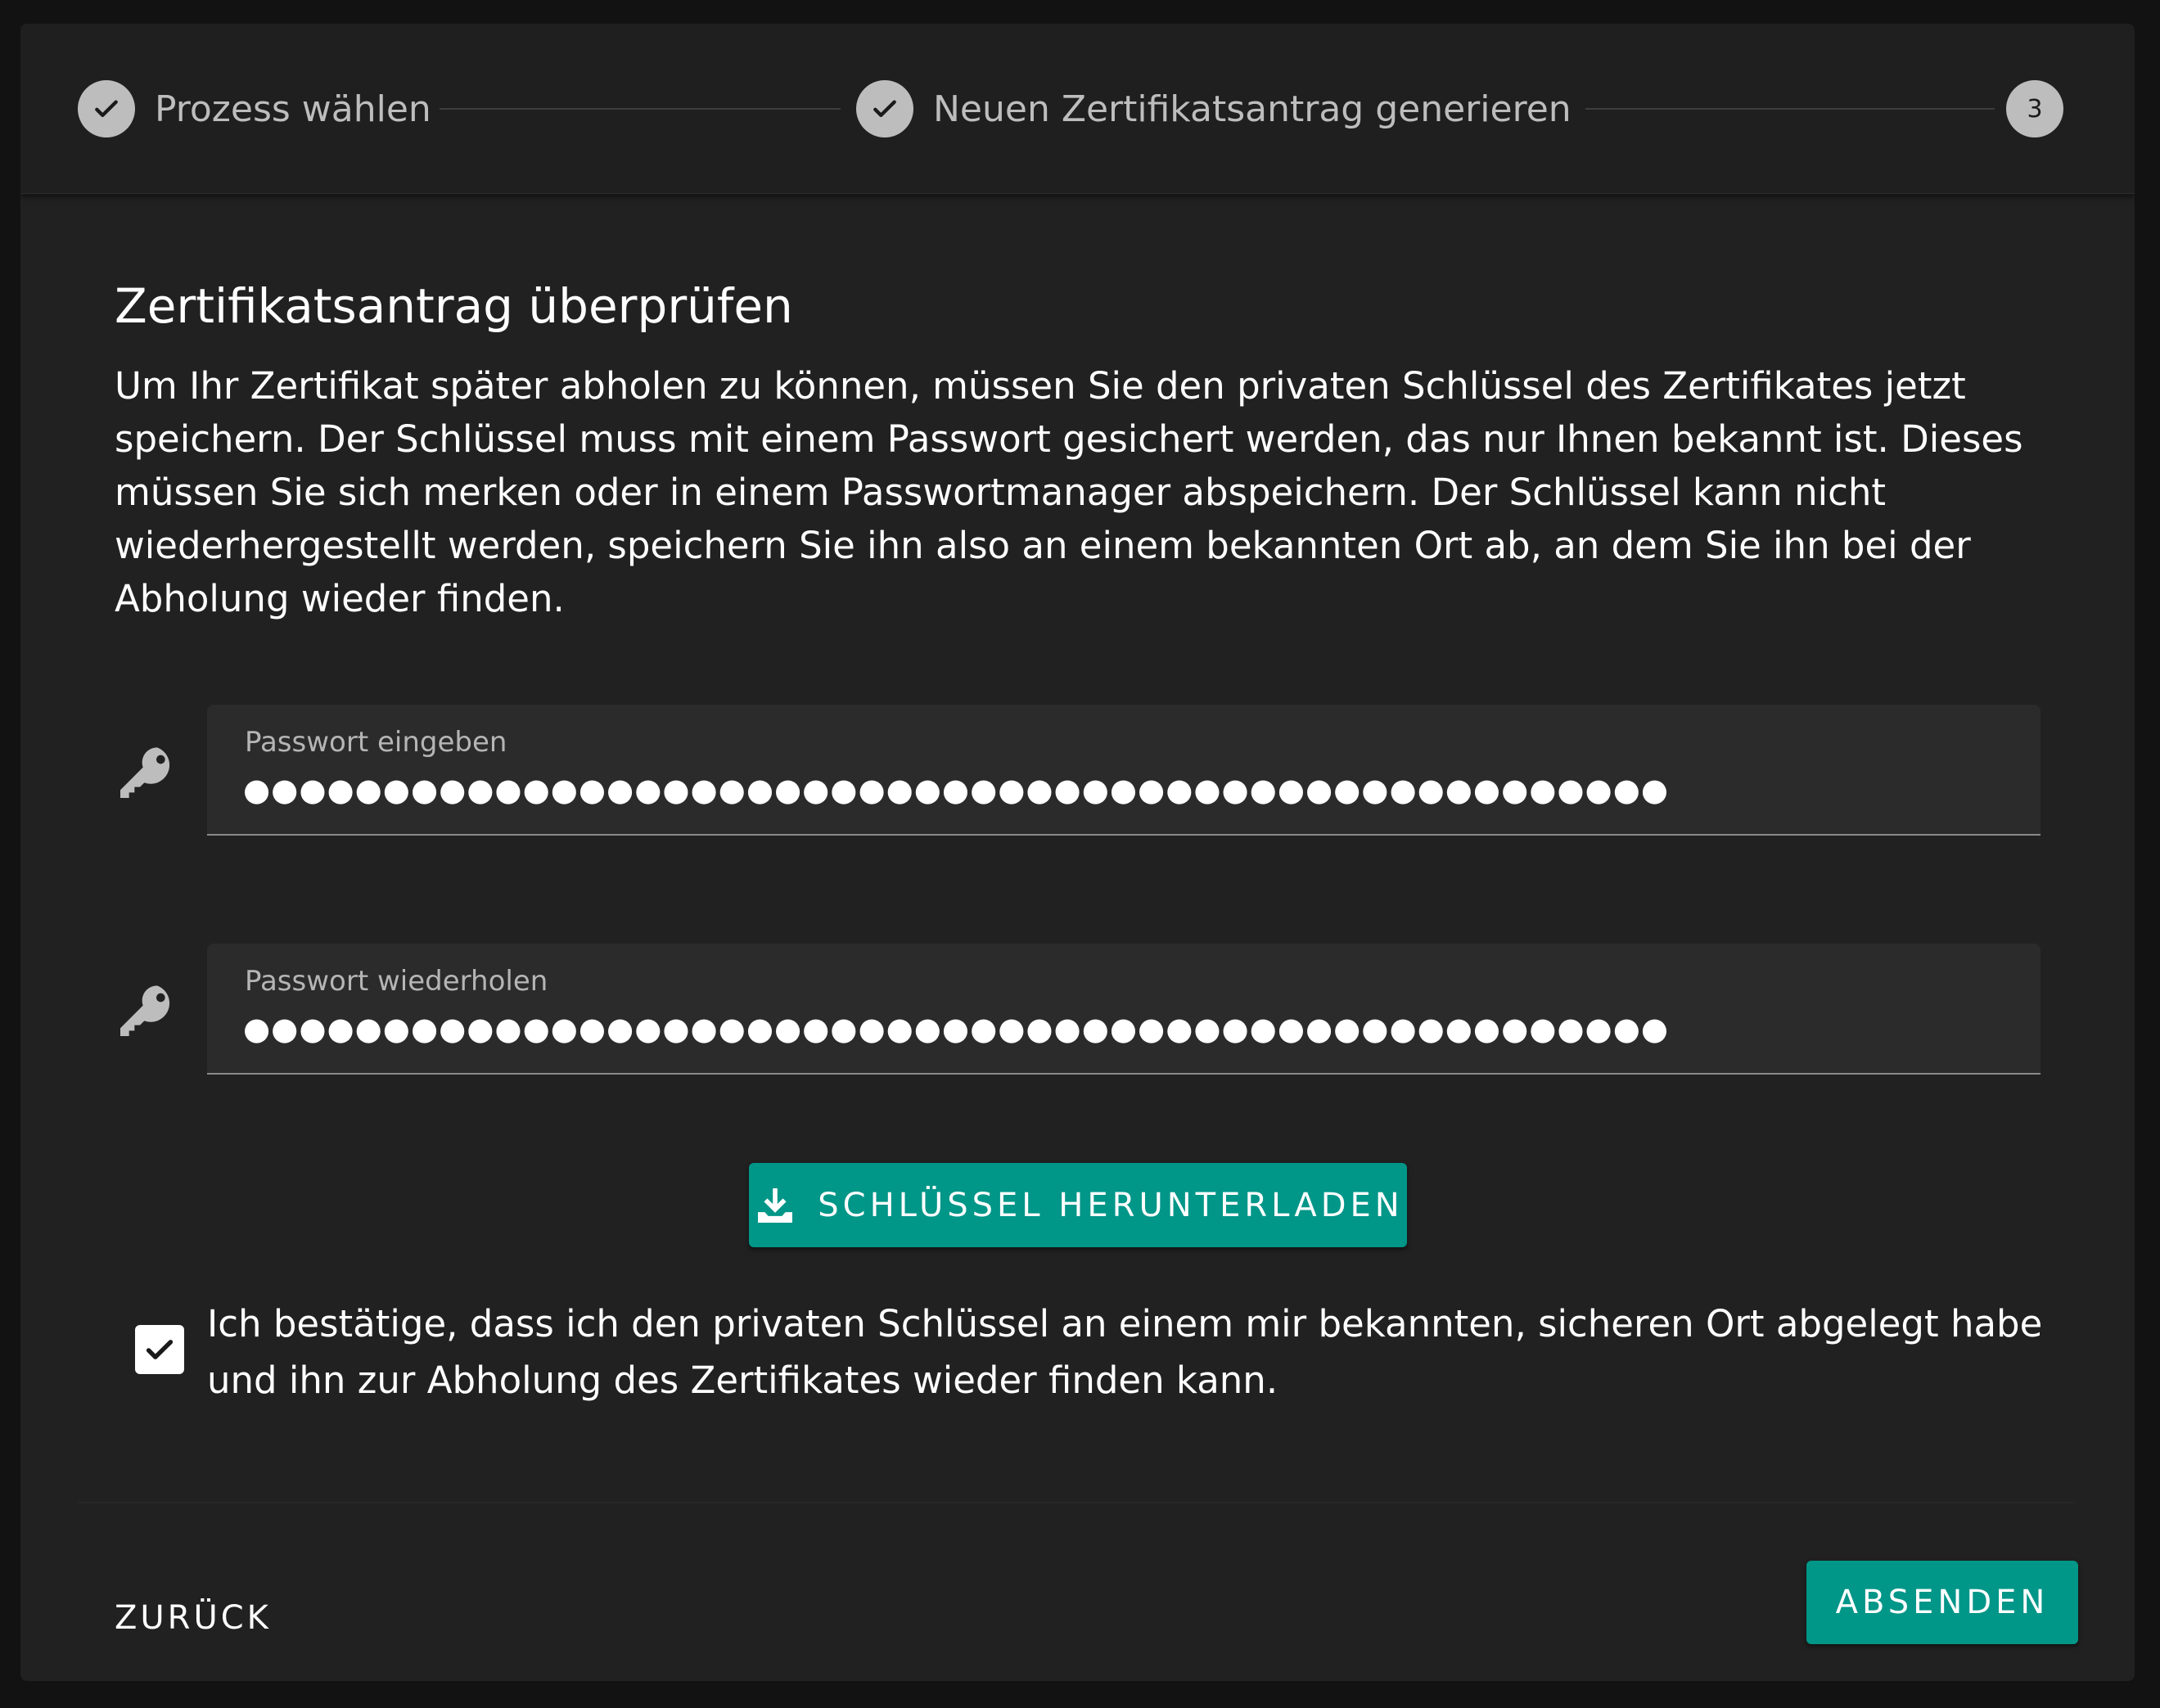 This screenshot has width=2160, height=1708. I want to click on confirm-checkbox, so click(159, 1349).